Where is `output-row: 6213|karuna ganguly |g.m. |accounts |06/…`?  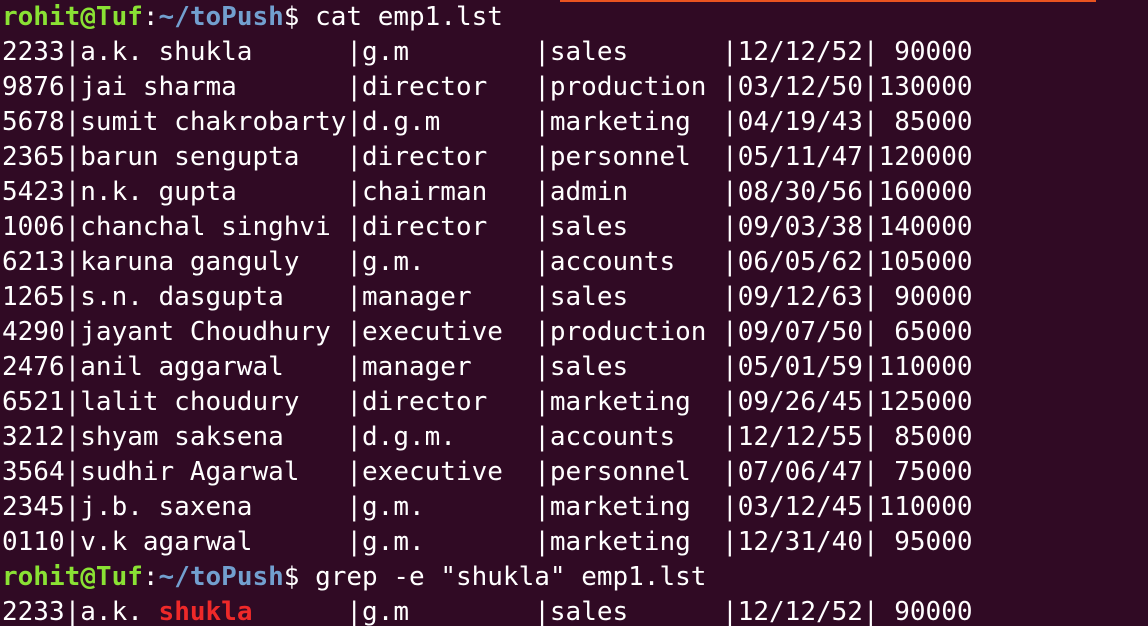
output-row: 6213|karuna ganguly |g.m. |accounts |06/… is located at coordinates (487, 262).